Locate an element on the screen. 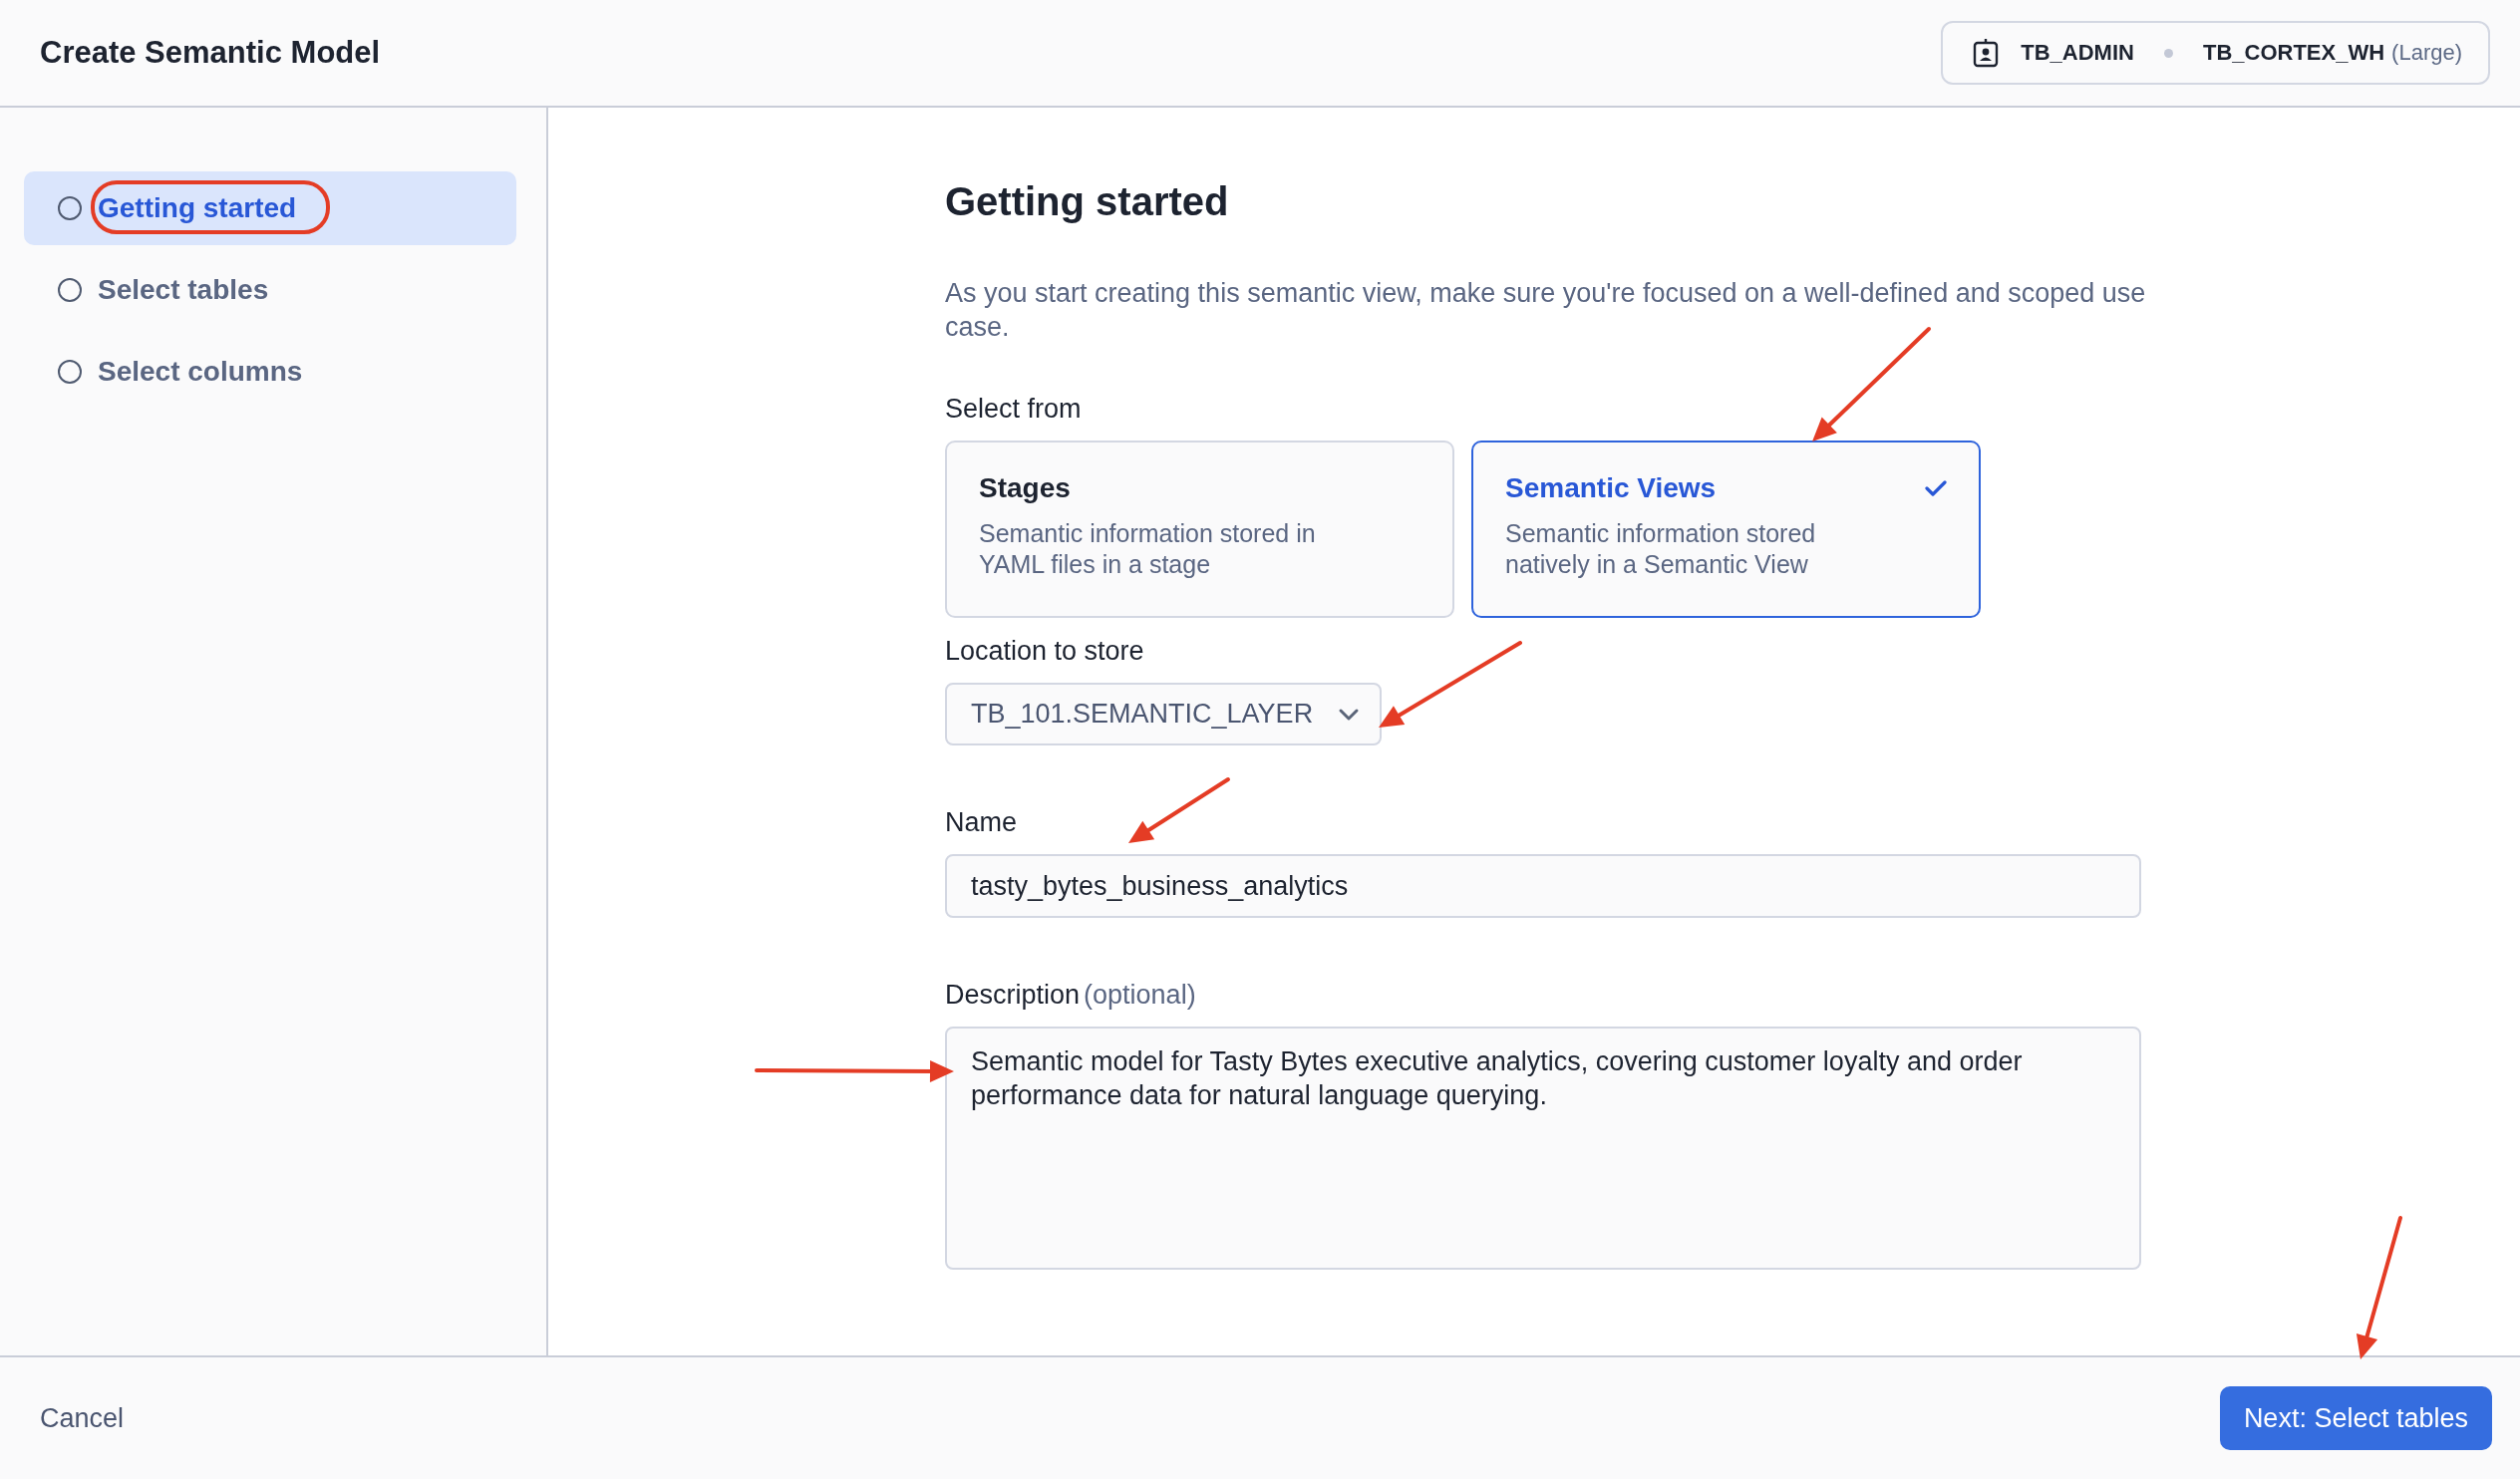 The image size is (2520, 1479). description-input-field: Semantic model for Tasty Bytes executive analytics, covering customer loyalty and order performance data for natural language querying. is located at coordinates (1543, 1148).